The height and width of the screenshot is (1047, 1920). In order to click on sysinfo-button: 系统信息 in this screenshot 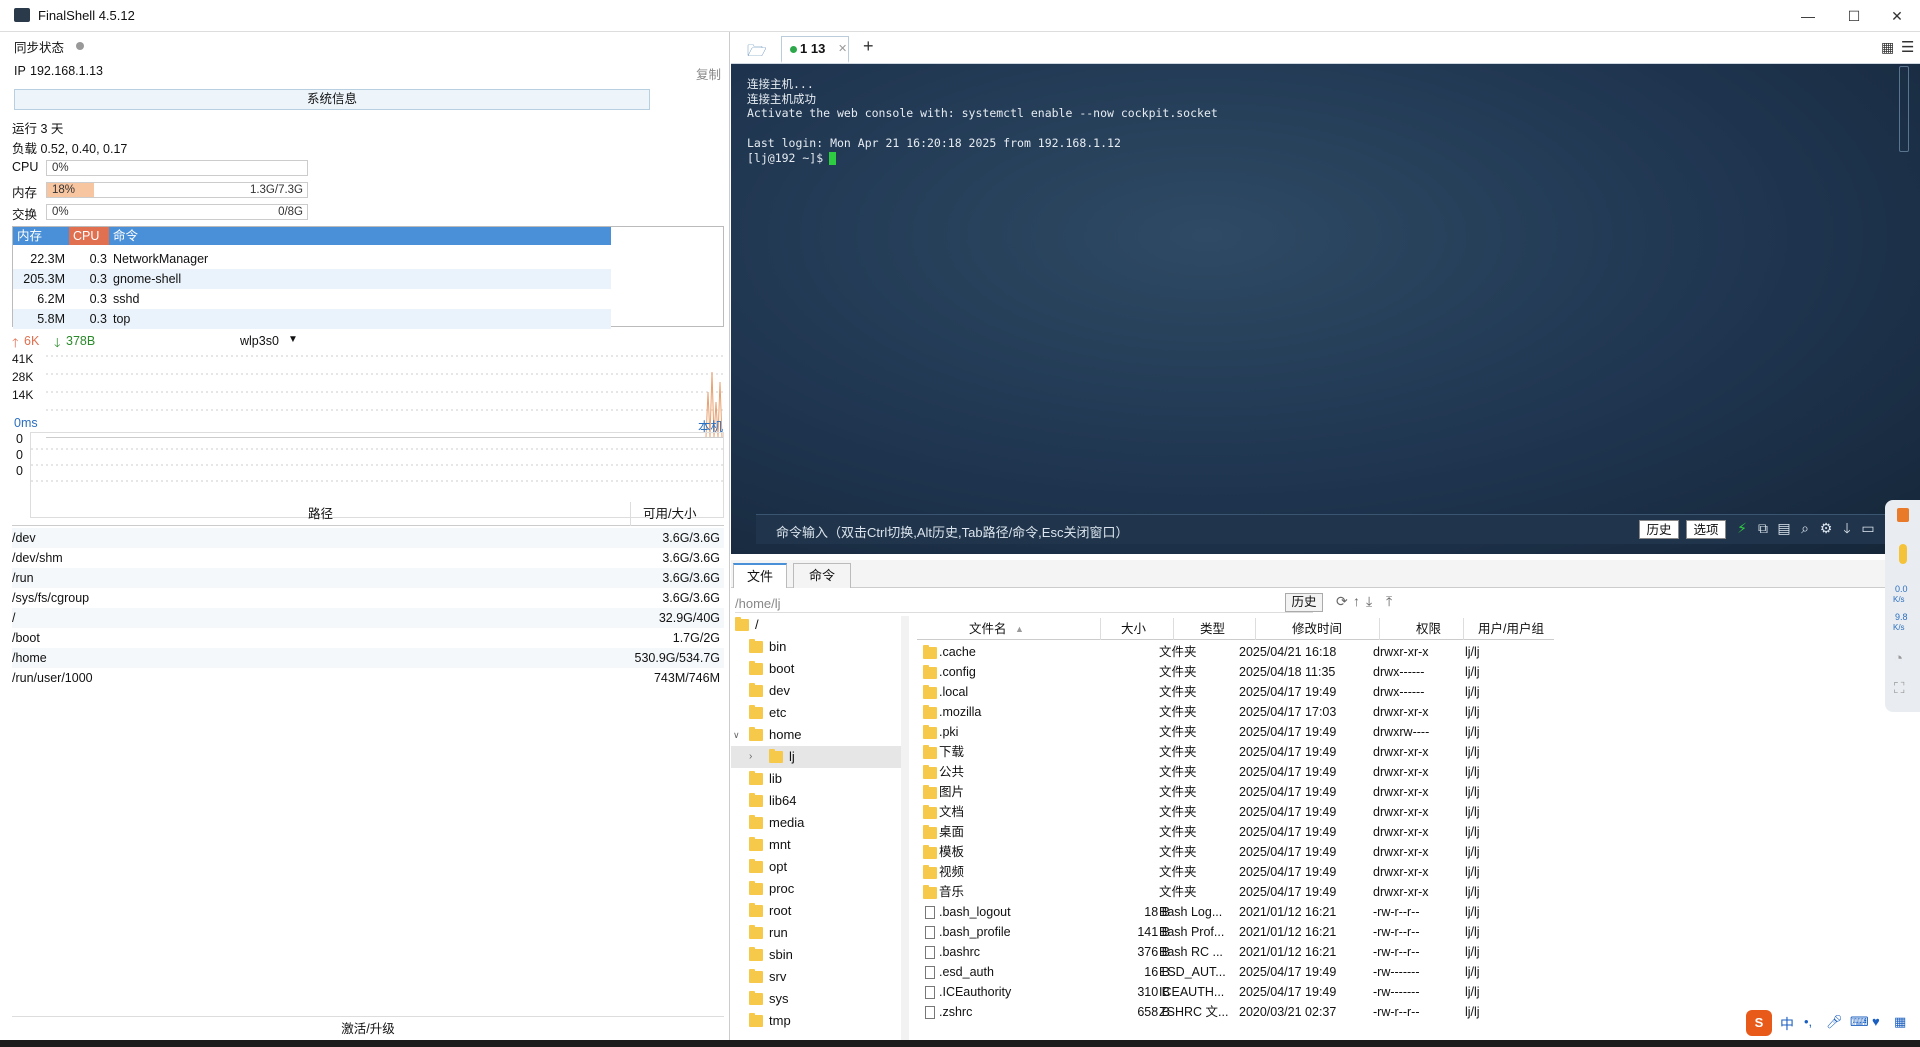, I will do `click(332, 99)`.